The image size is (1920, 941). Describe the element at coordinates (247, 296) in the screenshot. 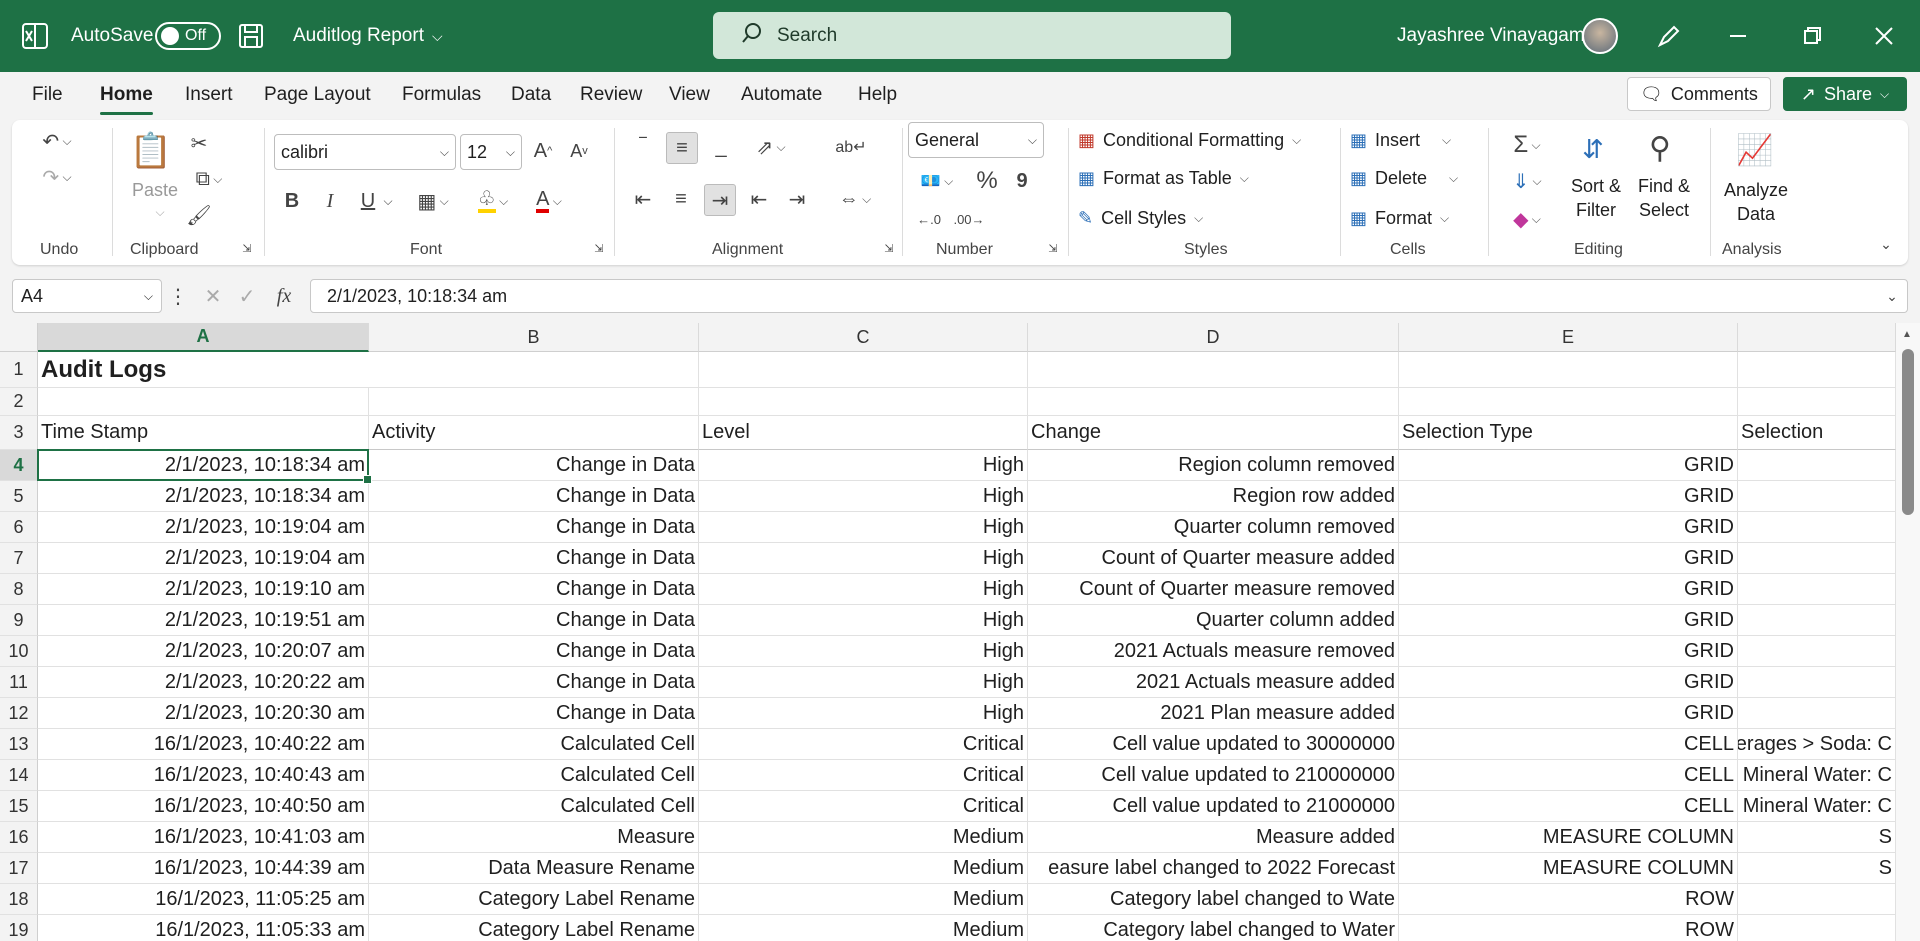

I see `confirm-entry-icon: ✓` at that location.